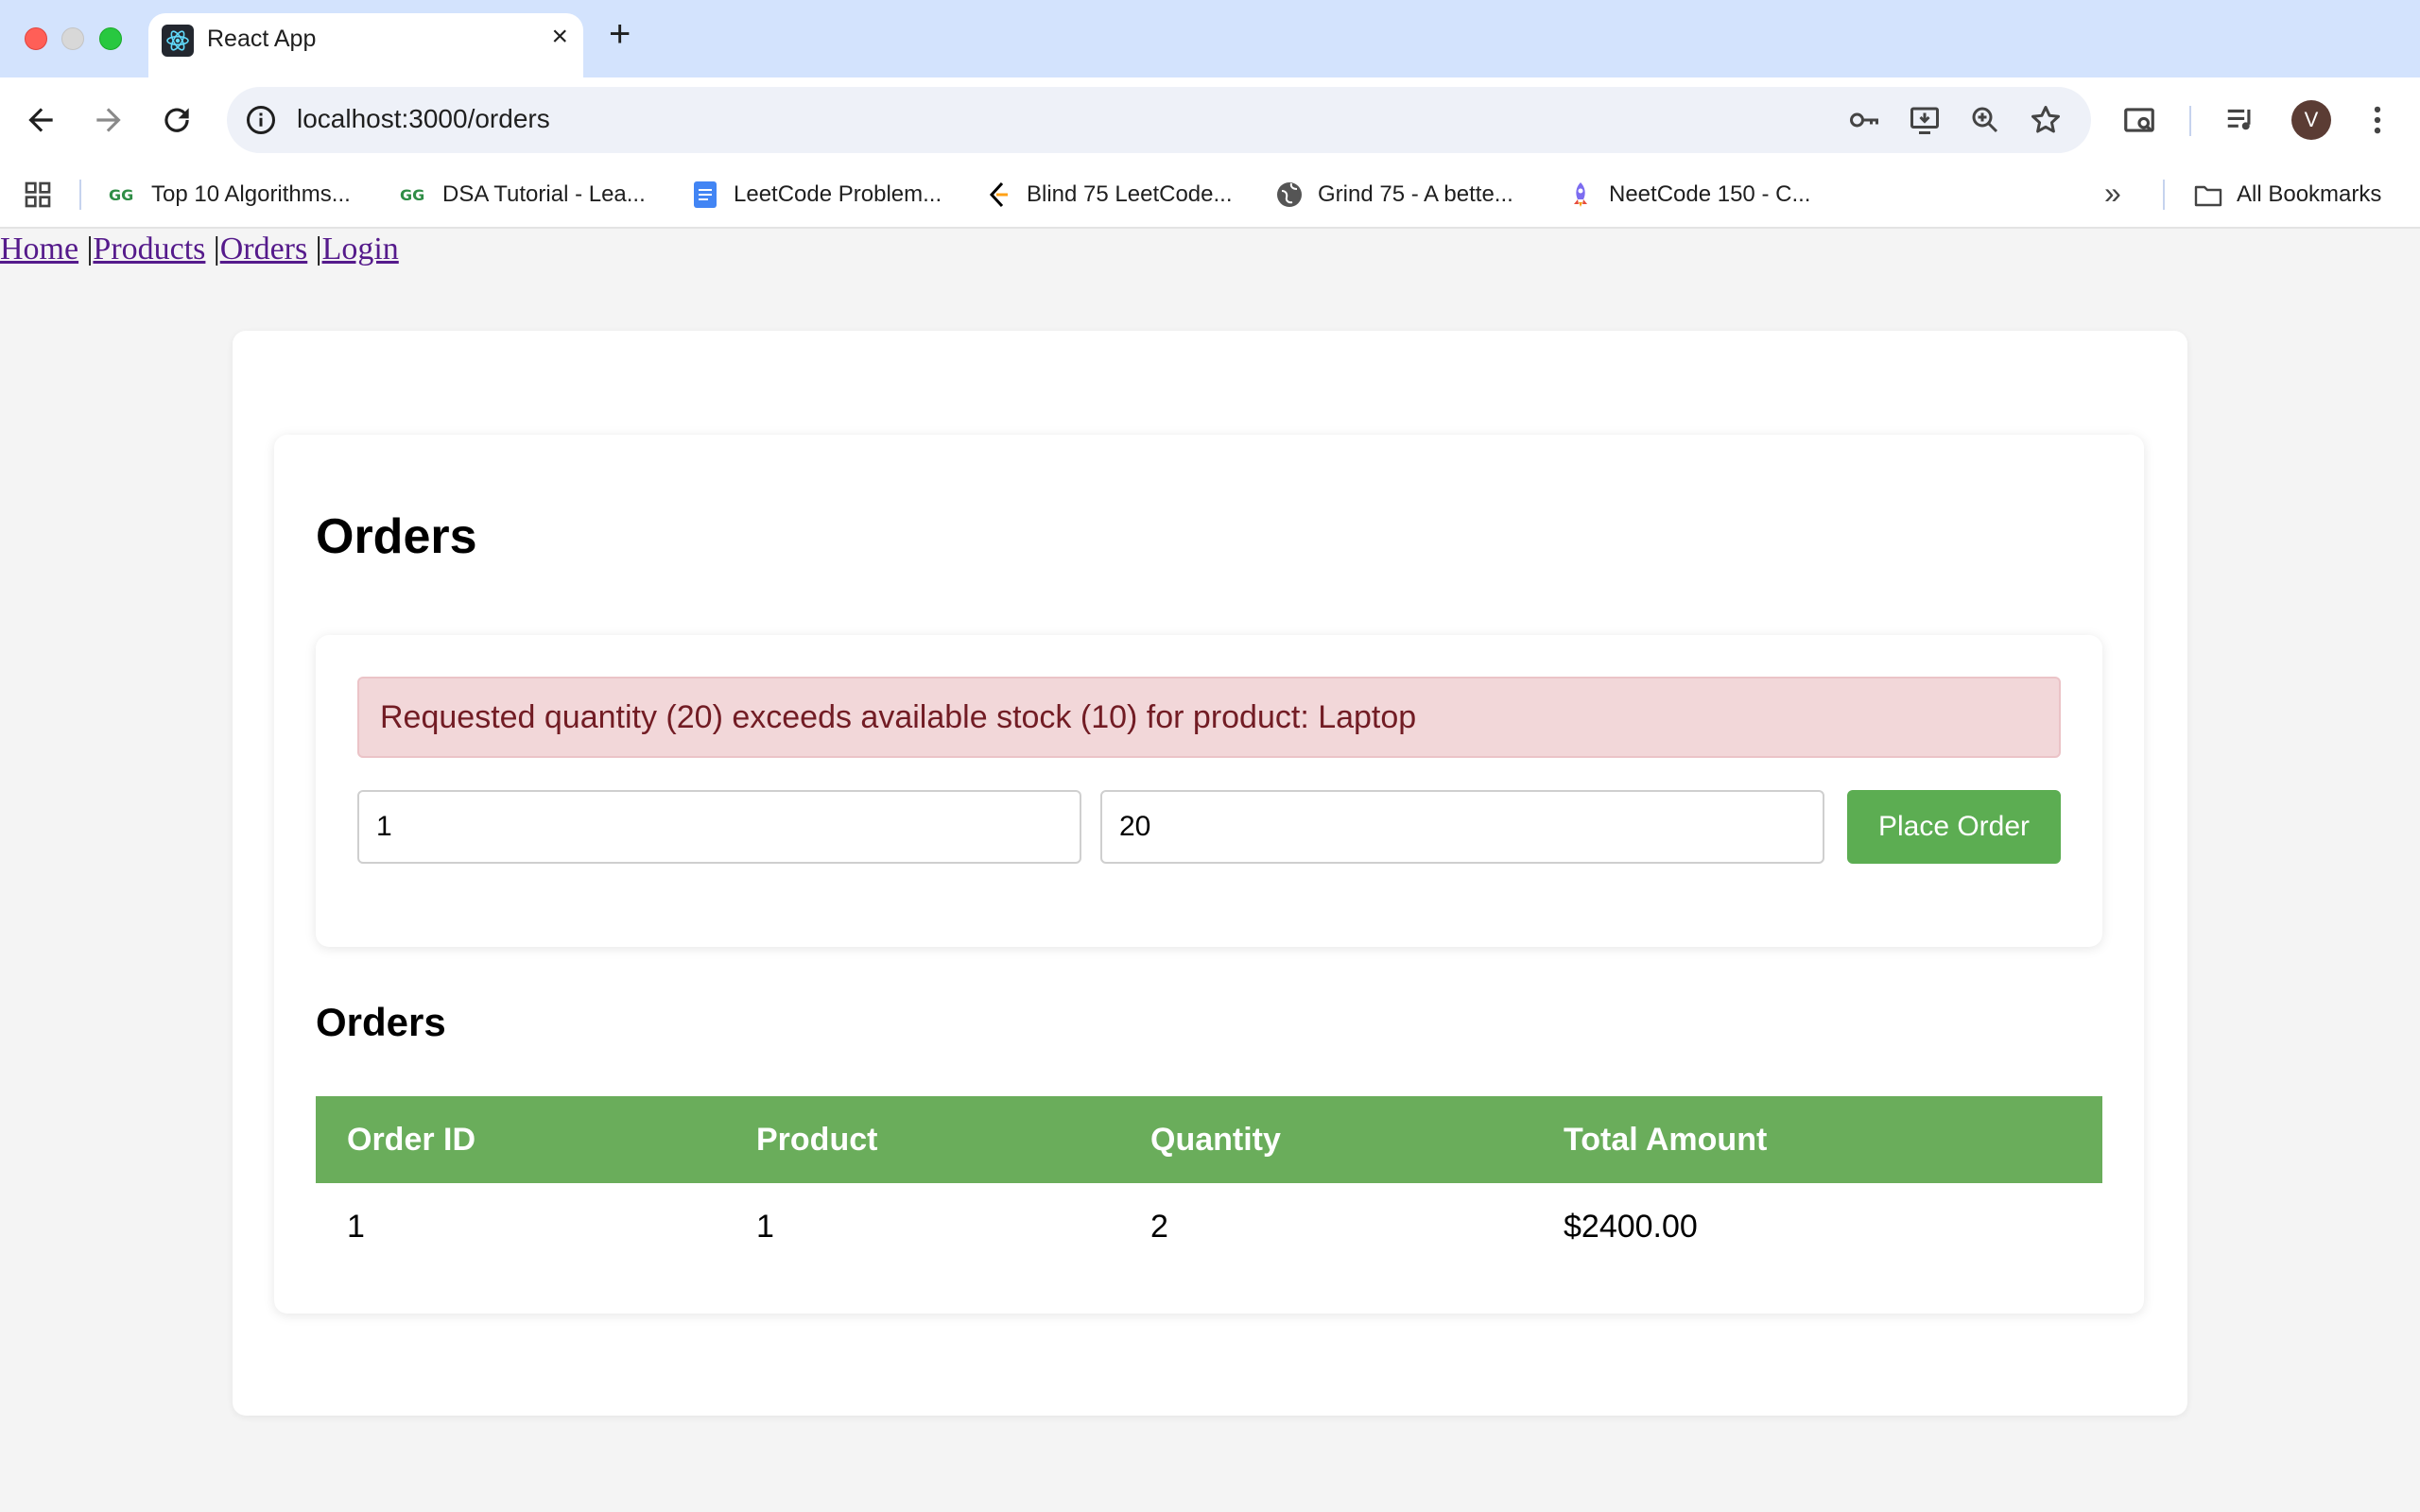  I want to click on browser-toolbar: localhost:3000/orders V, so click(1210, 120).